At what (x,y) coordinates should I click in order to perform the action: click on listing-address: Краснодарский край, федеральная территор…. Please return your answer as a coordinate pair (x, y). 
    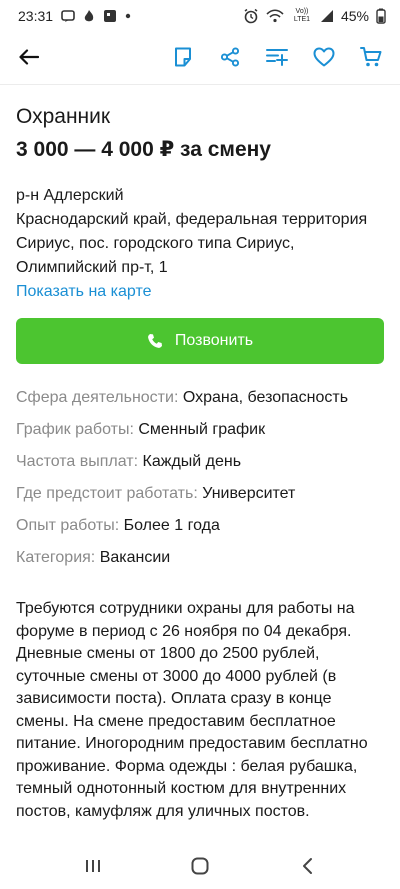
    Looking at the image, I should click on (192, 243).